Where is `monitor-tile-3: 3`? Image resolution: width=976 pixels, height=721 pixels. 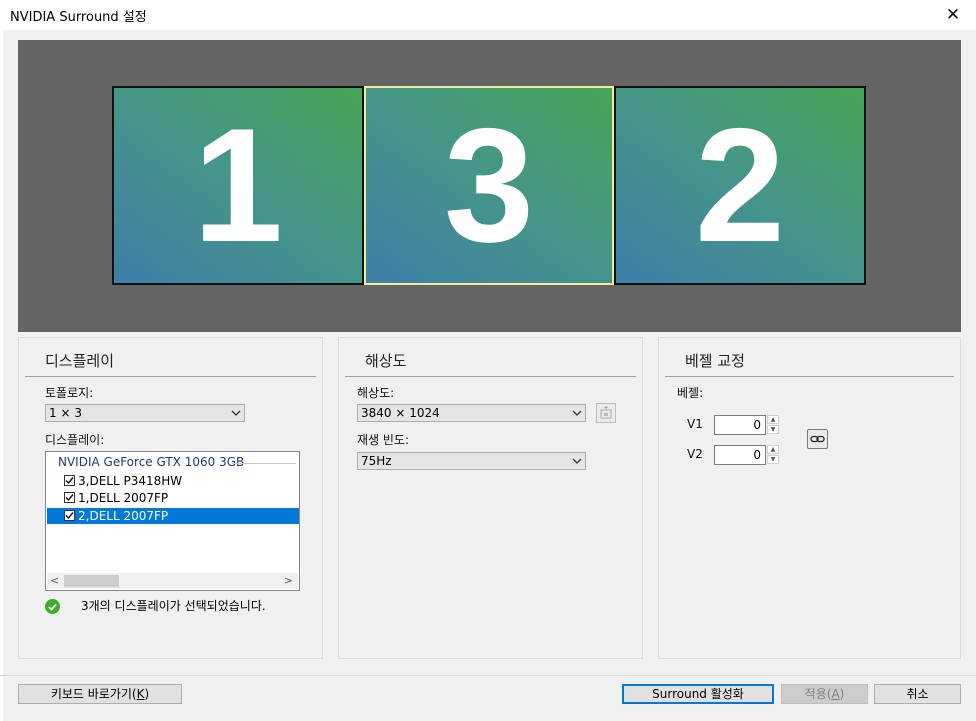
monitor-tile-3: 3 is located at coordinates (489, 185).